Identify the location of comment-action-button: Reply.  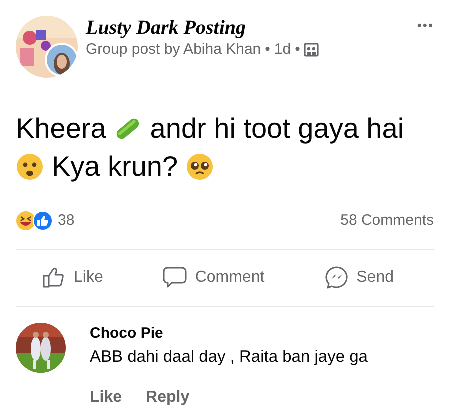
(168, 398).